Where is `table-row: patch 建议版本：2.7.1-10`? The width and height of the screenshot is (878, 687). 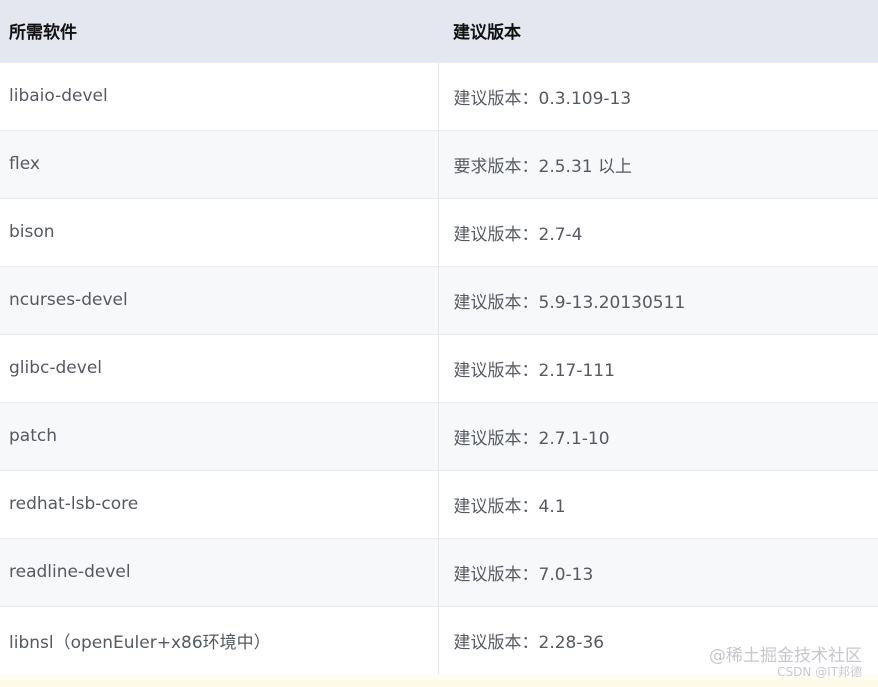
table-row: patch 建议版本：2.7.1-10 is located at coordinates (439, 435).